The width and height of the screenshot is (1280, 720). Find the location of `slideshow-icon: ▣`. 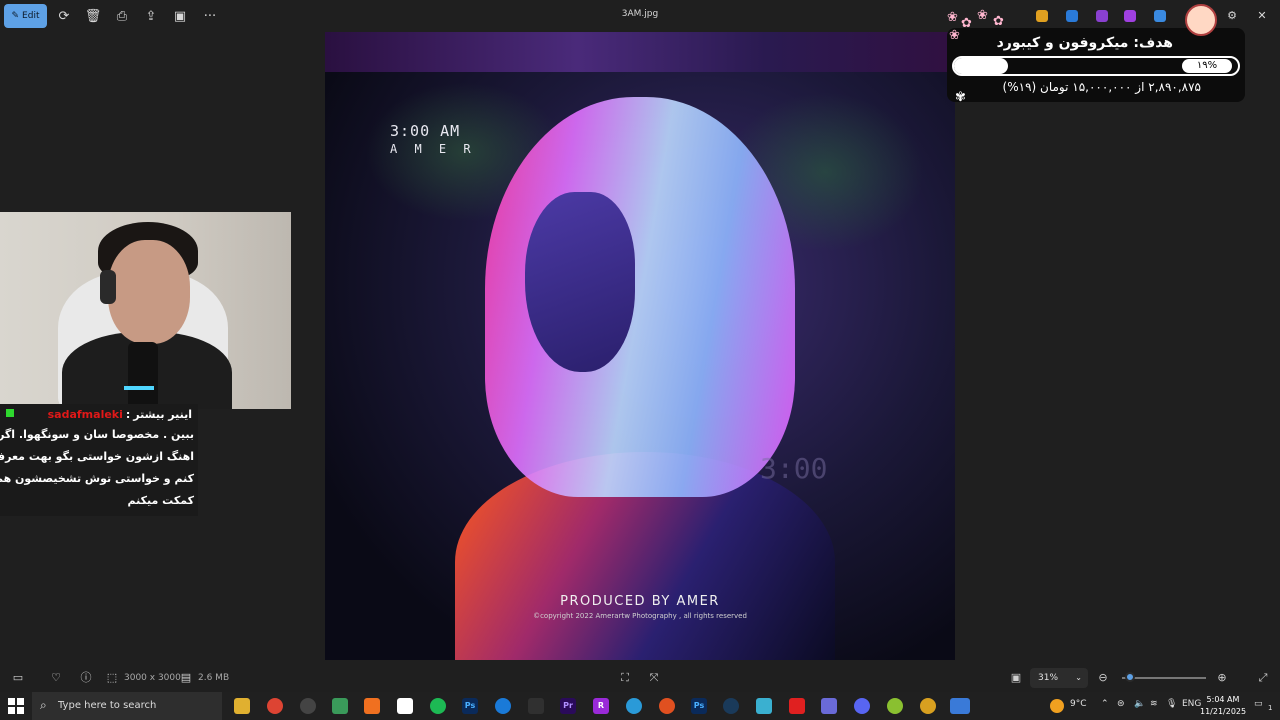

slideshow-icon: ▣ is located at coordinates (180, 16).